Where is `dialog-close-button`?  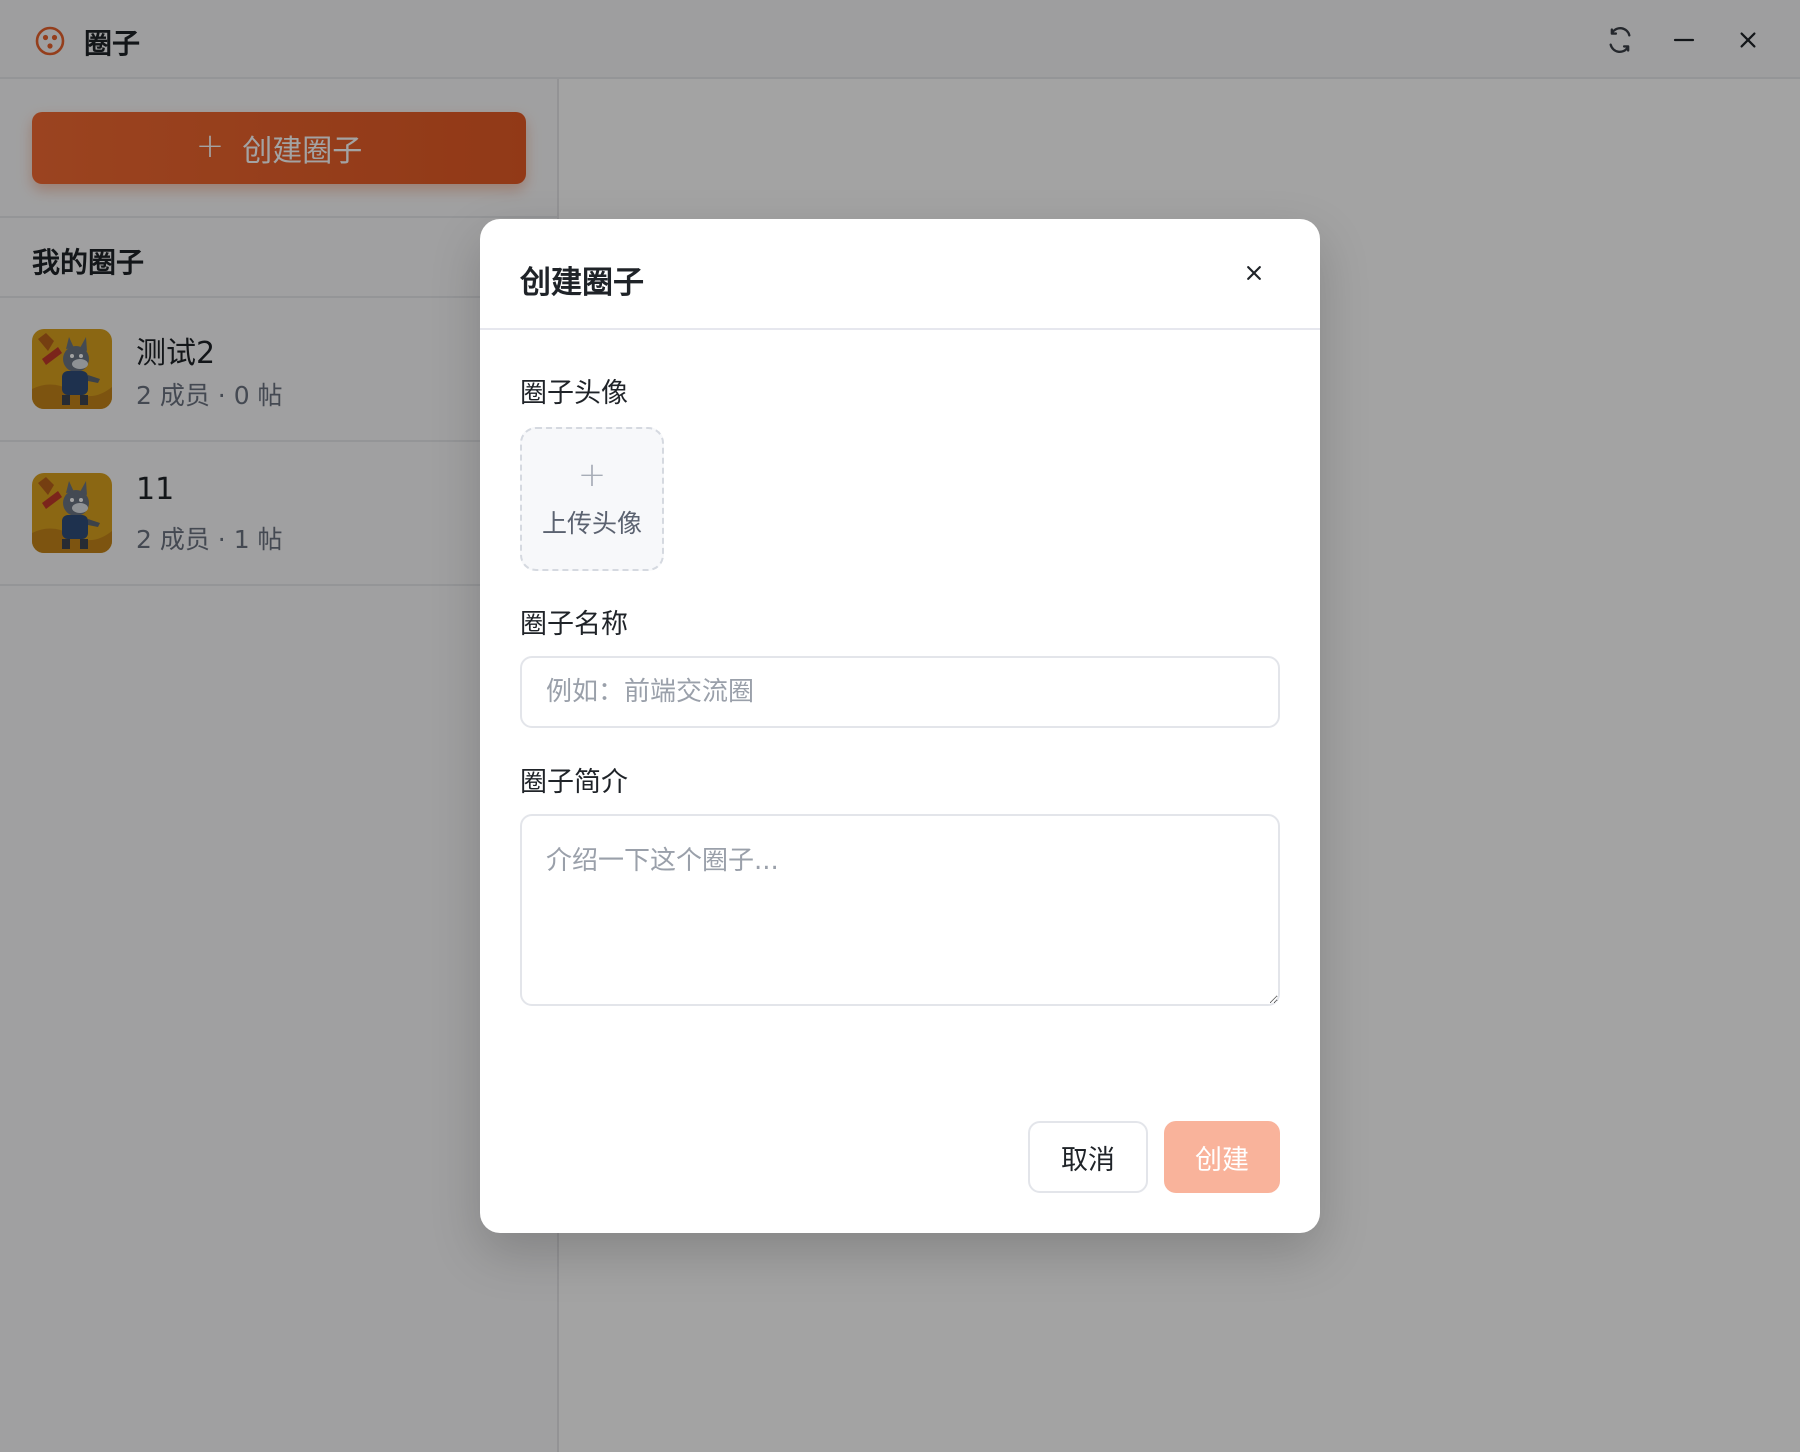
dialog-close-button is located at coordinates (1254, 273).